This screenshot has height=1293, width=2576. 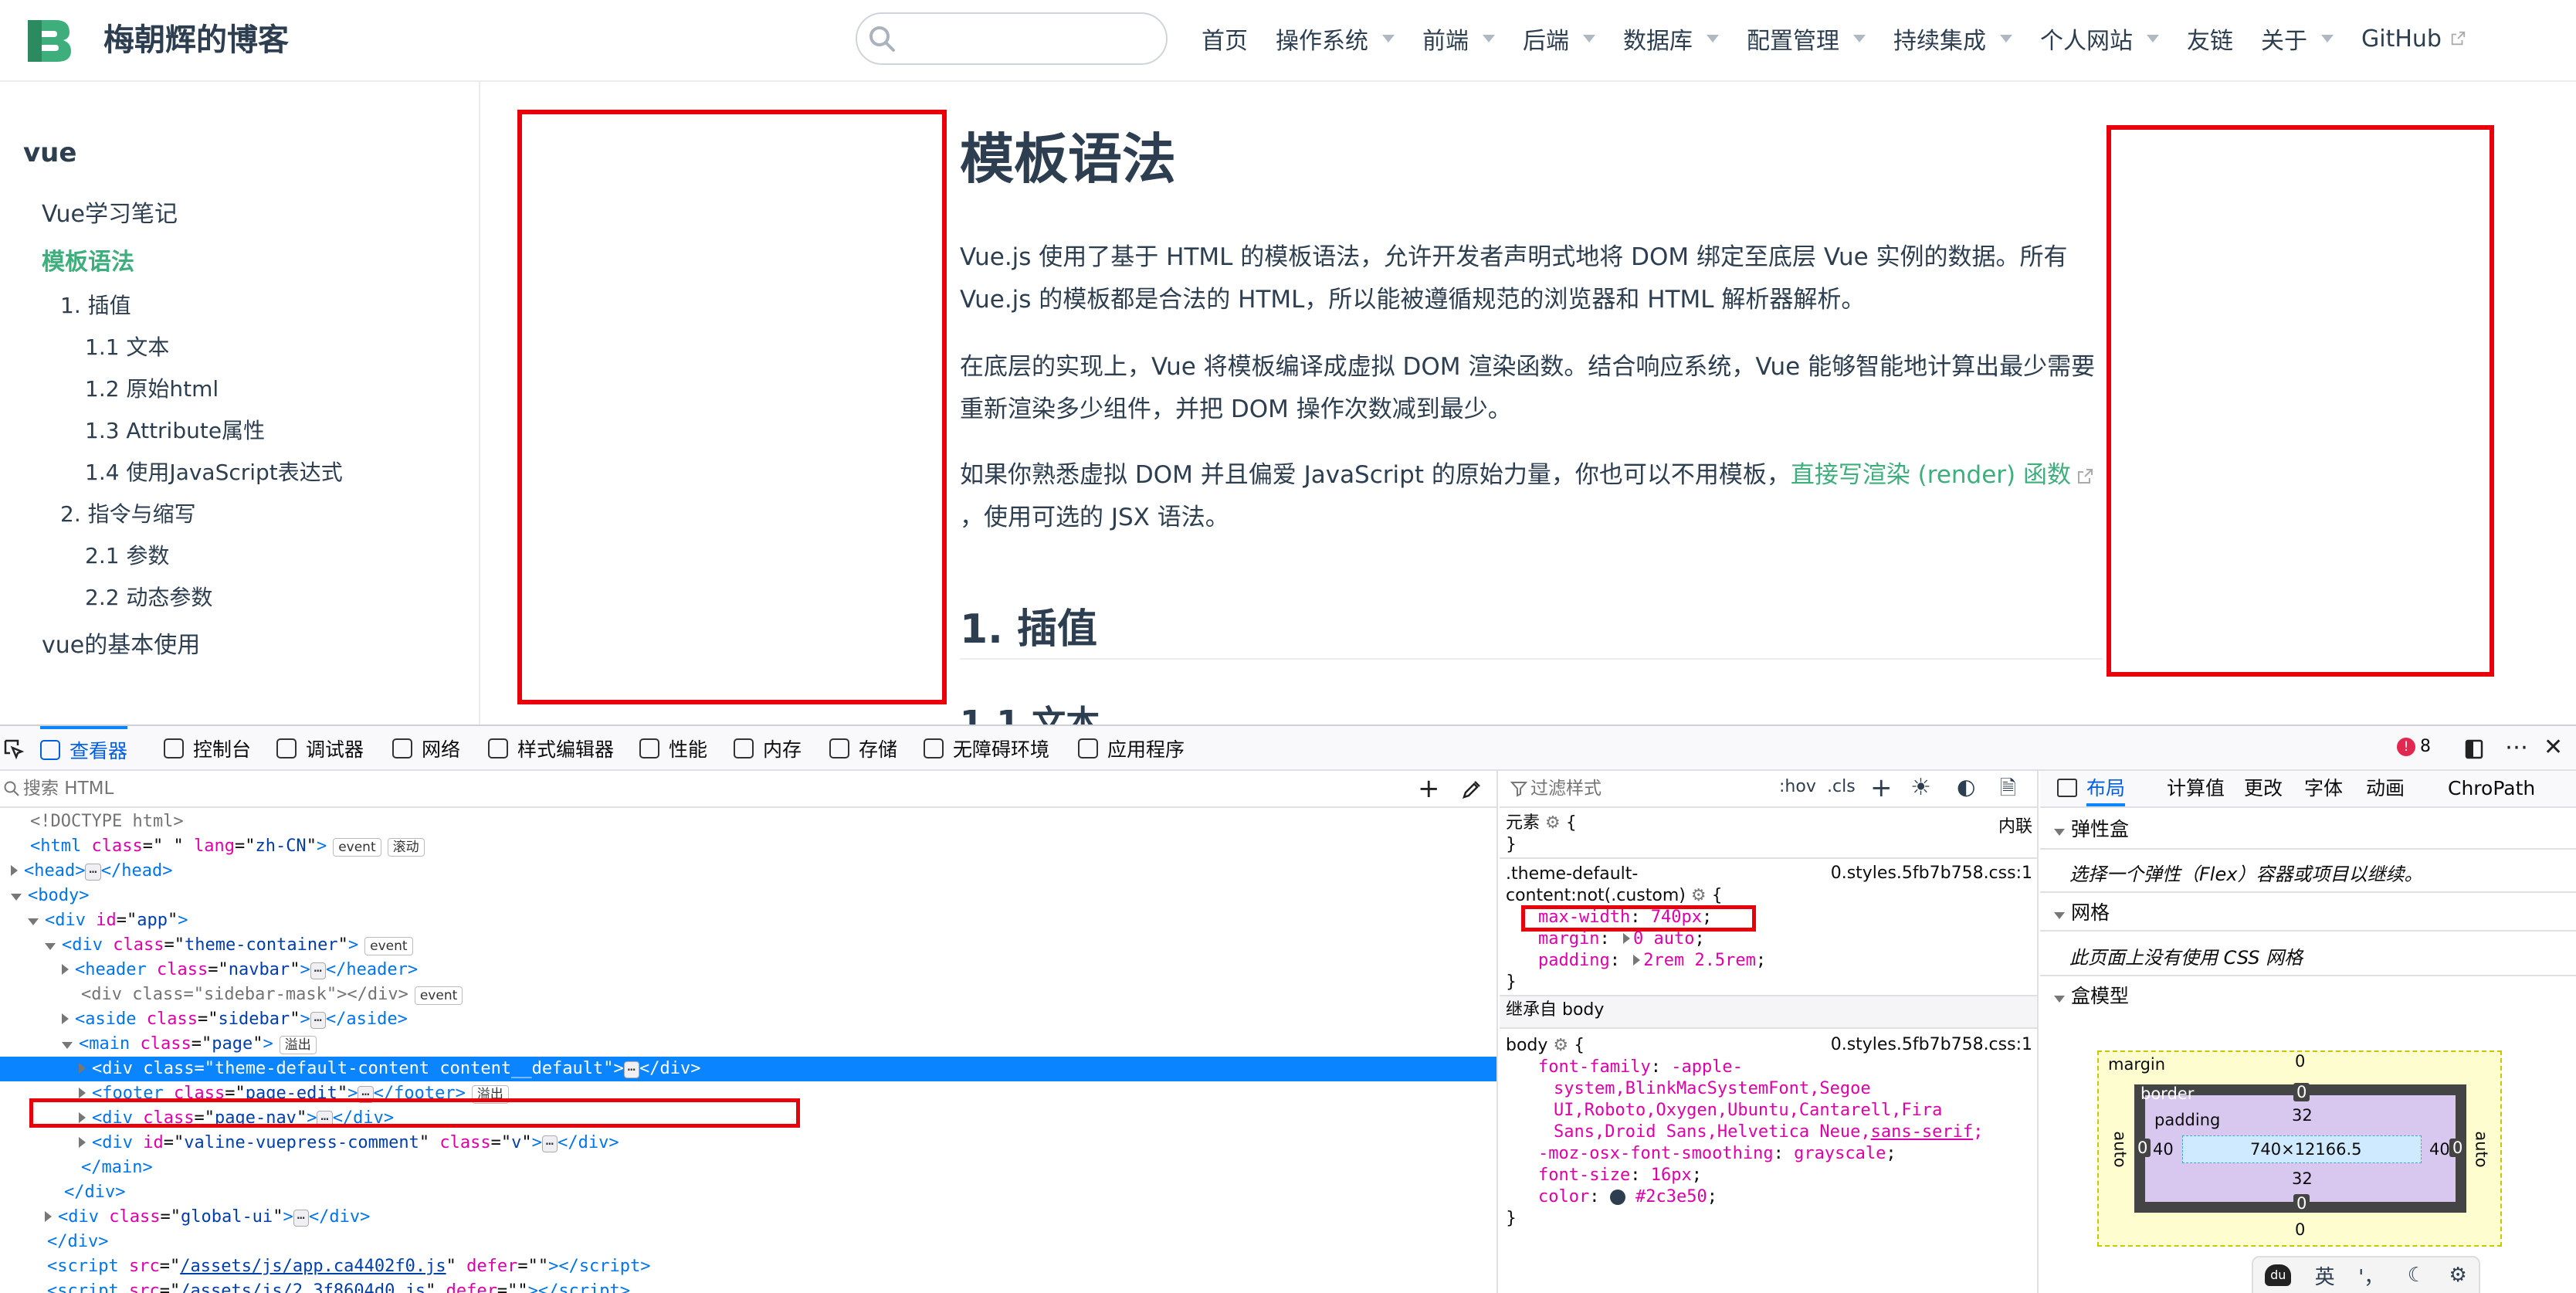 What do you see at coordinates (863, 748) in the screenshot?
I see `devtools-tab-7: 存储` at bounding box center [863, 748].